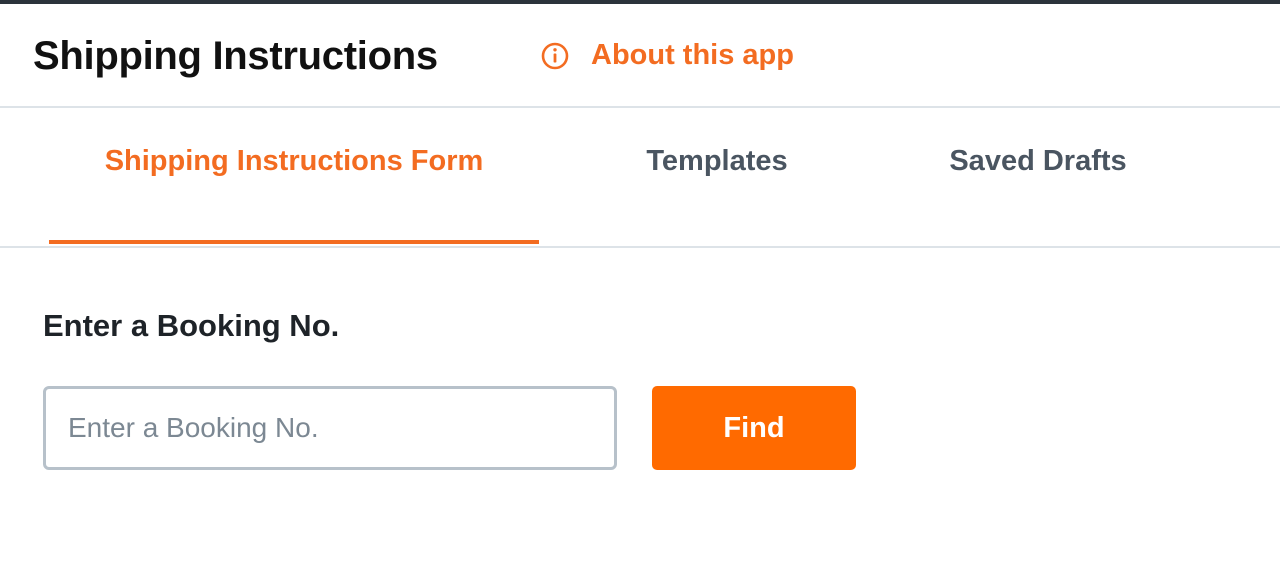 Image resolution: width=1280 pixels, height=575 pixels. I want to click on info-circle-icon, so click(555, 55).